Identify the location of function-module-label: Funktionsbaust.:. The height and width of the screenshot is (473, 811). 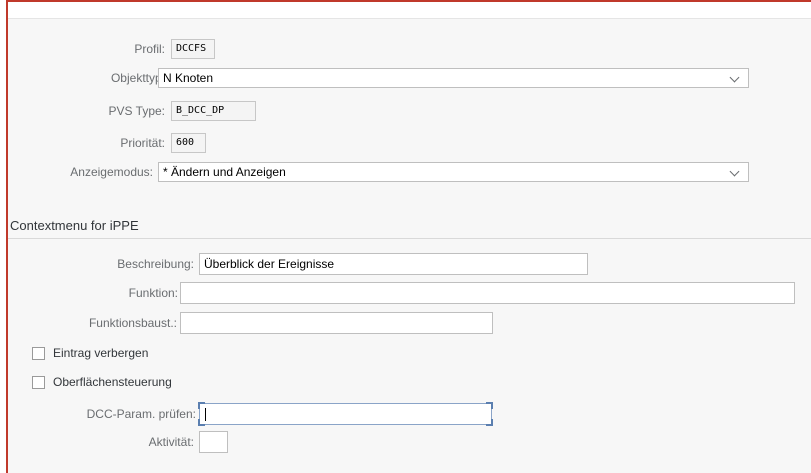
(132, 323).